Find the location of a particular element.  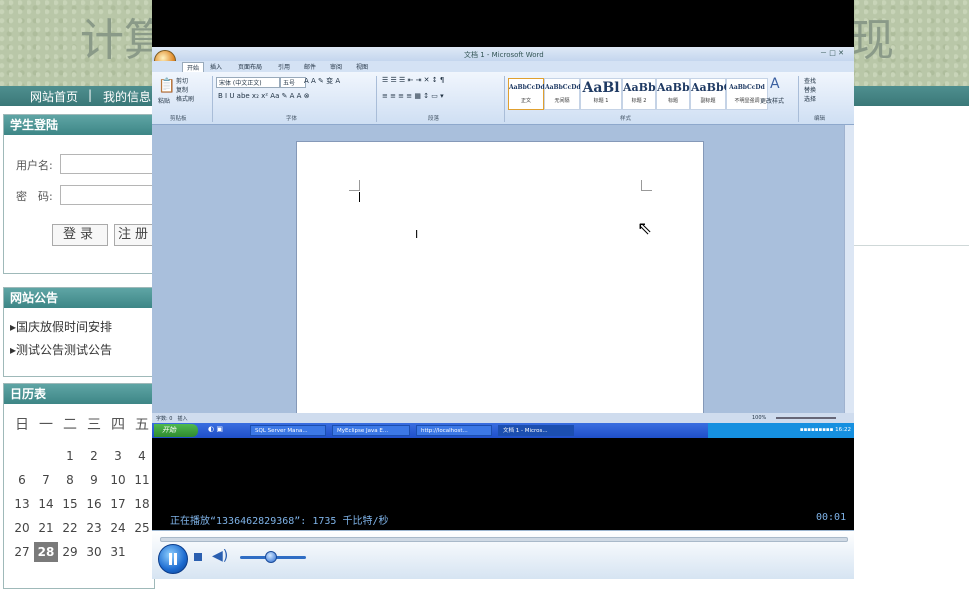

calendar-day: 6 is located at coordinates (22, 480).